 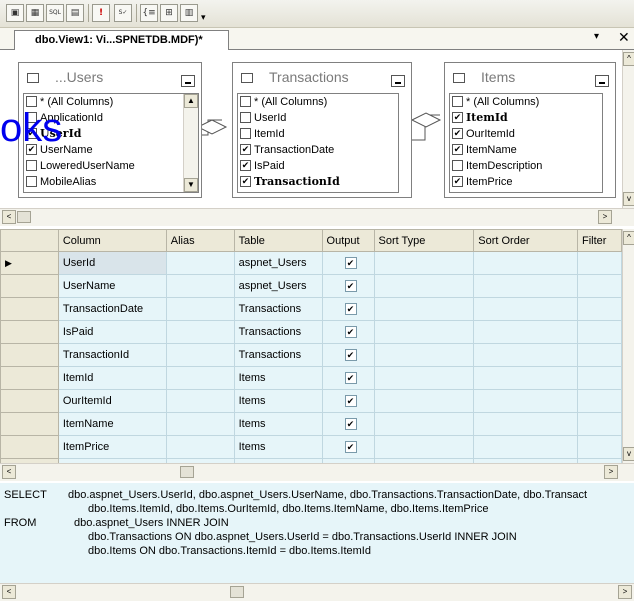 I want to click on table-row: TransactionId Transactions ✔, so click(x=311, y=355).